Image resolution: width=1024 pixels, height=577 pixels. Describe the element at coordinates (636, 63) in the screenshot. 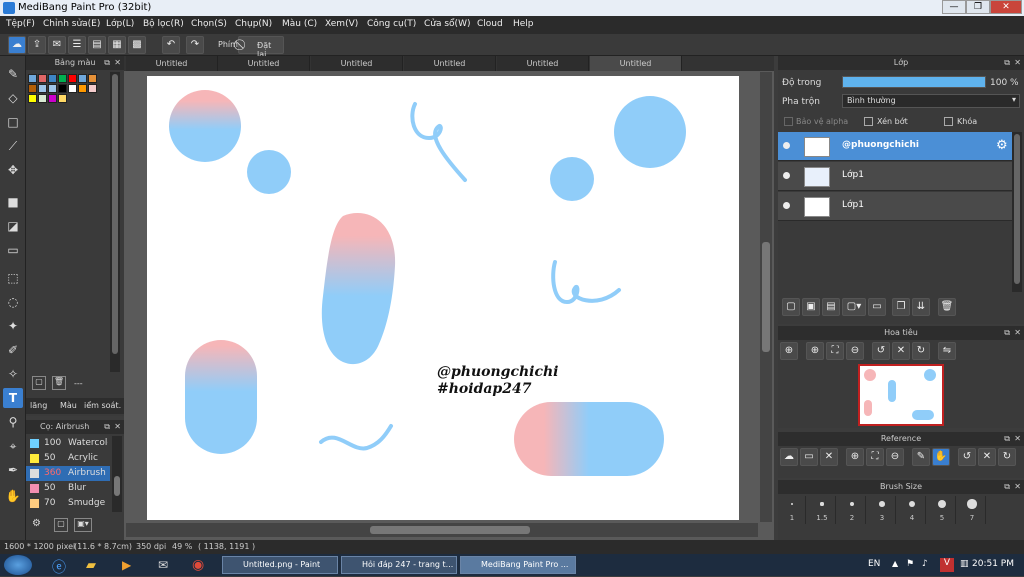

I see `tab-untitled-active: Untitled` at that location.